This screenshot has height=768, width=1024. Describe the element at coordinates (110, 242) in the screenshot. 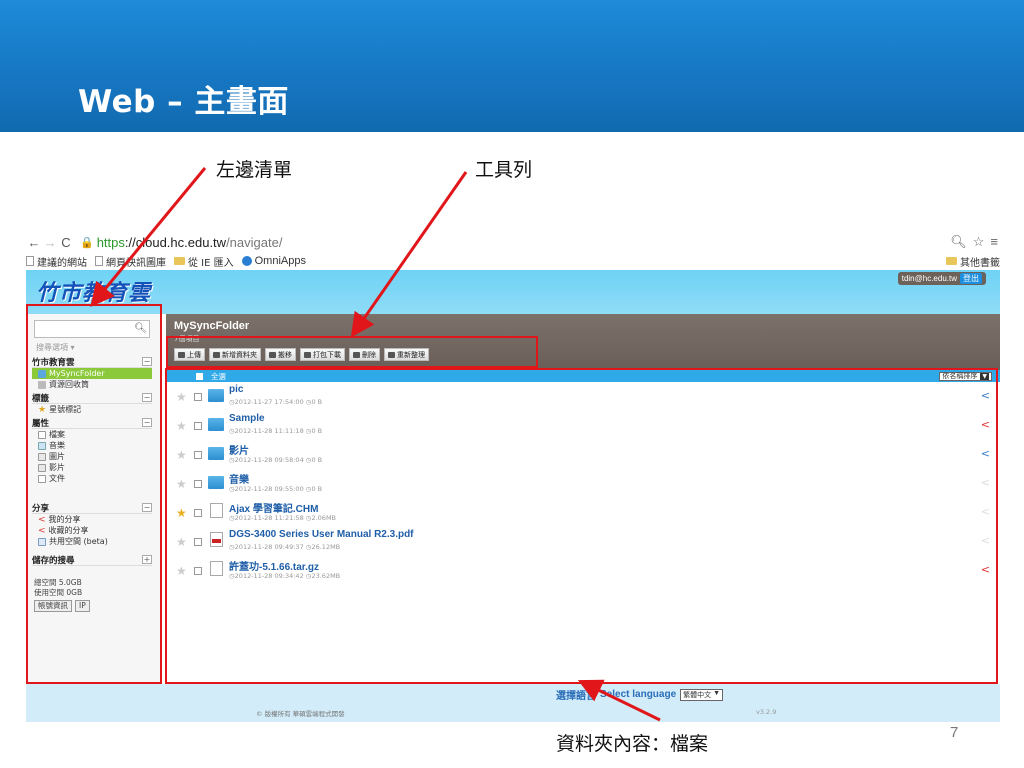

I see `url-scheme: https` at that location.